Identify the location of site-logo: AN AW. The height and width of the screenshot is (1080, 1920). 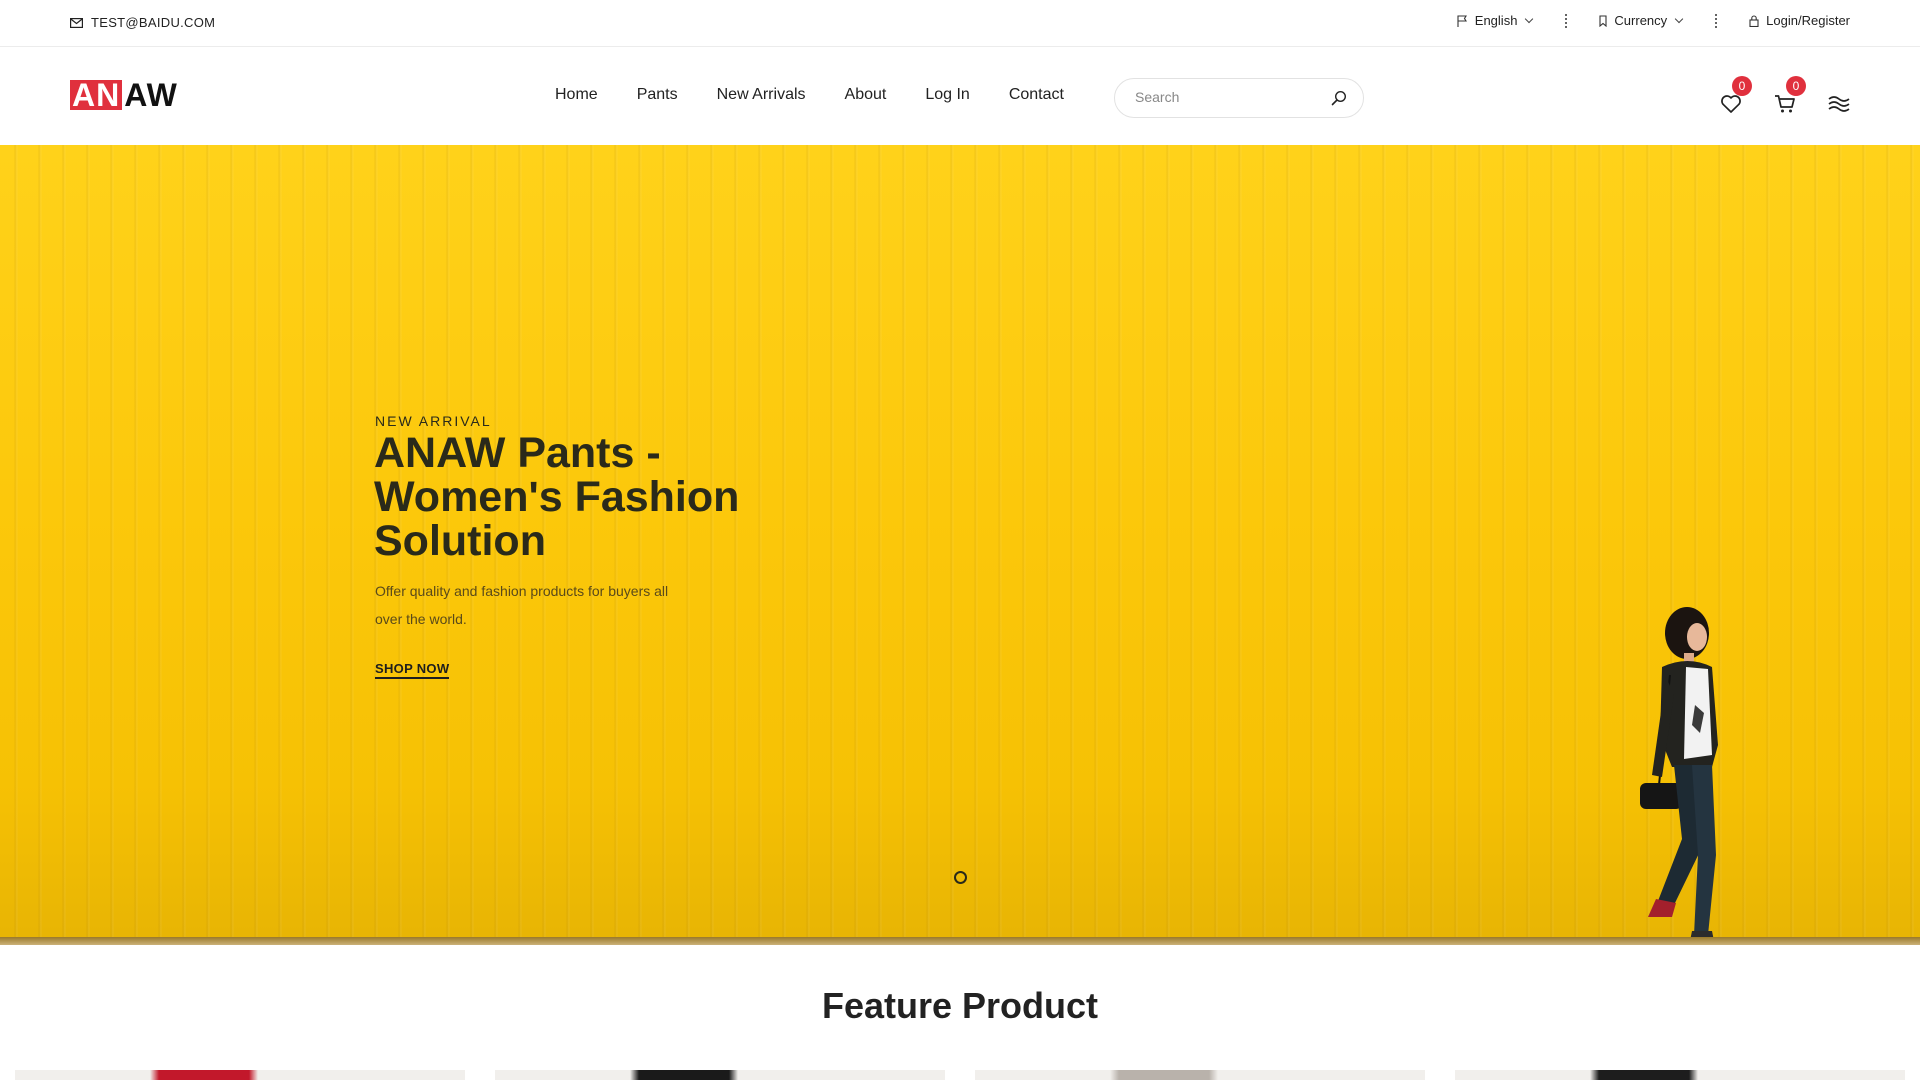
(124, 95).